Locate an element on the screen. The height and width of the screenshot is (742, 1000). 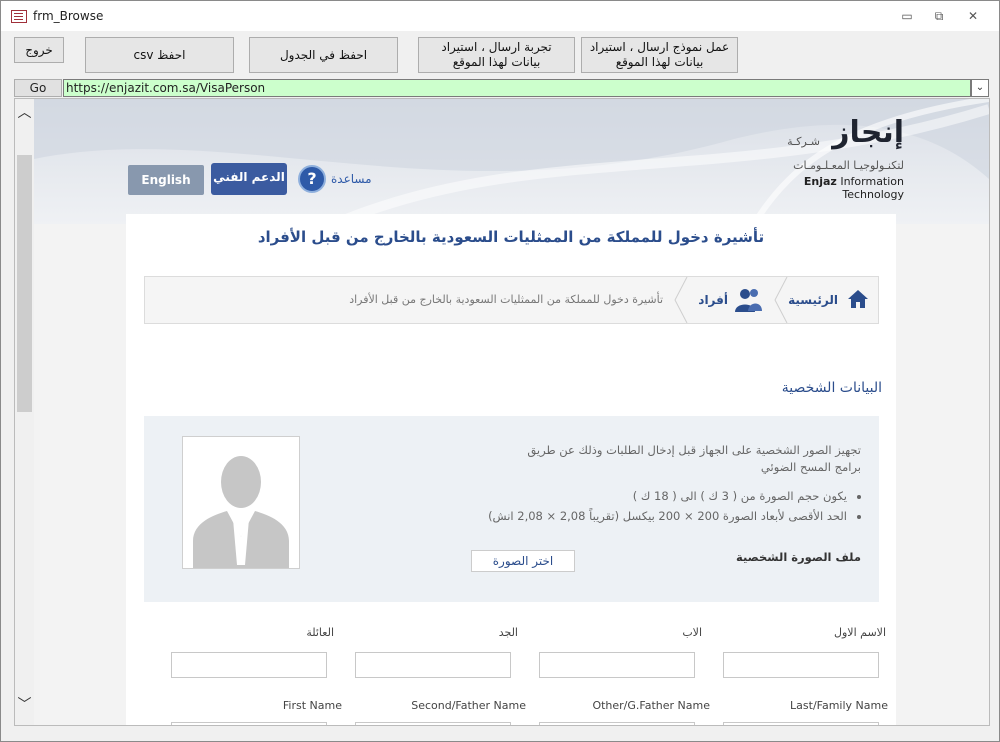
go-button: Go is located at coordinates (38, 88).